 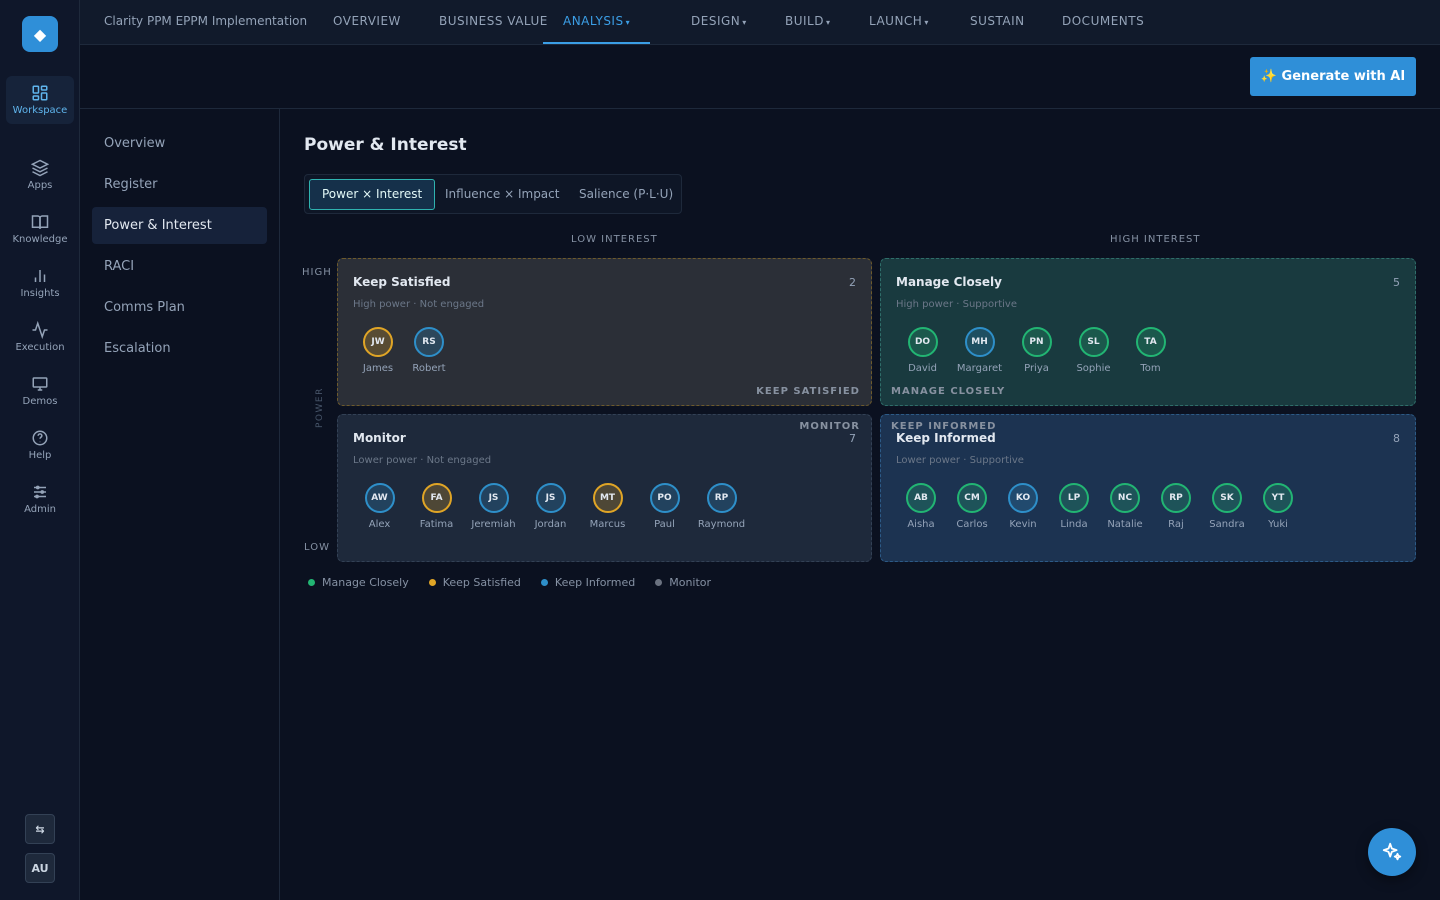 I want to click on segment-influence-impact: Influence × Impact, so click(x=502, y=194).